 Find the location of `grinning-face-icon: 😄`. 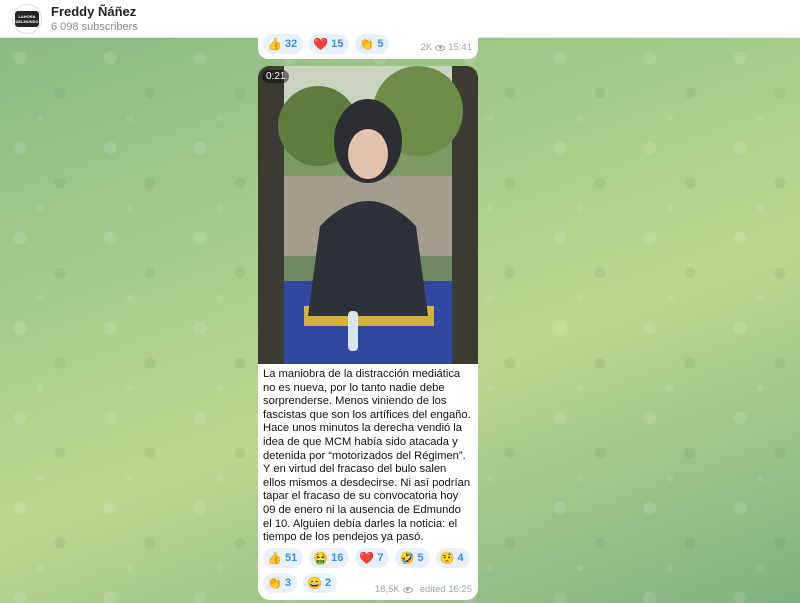

grinning-face-icon: 😄 is located at coordinates (315, 583).